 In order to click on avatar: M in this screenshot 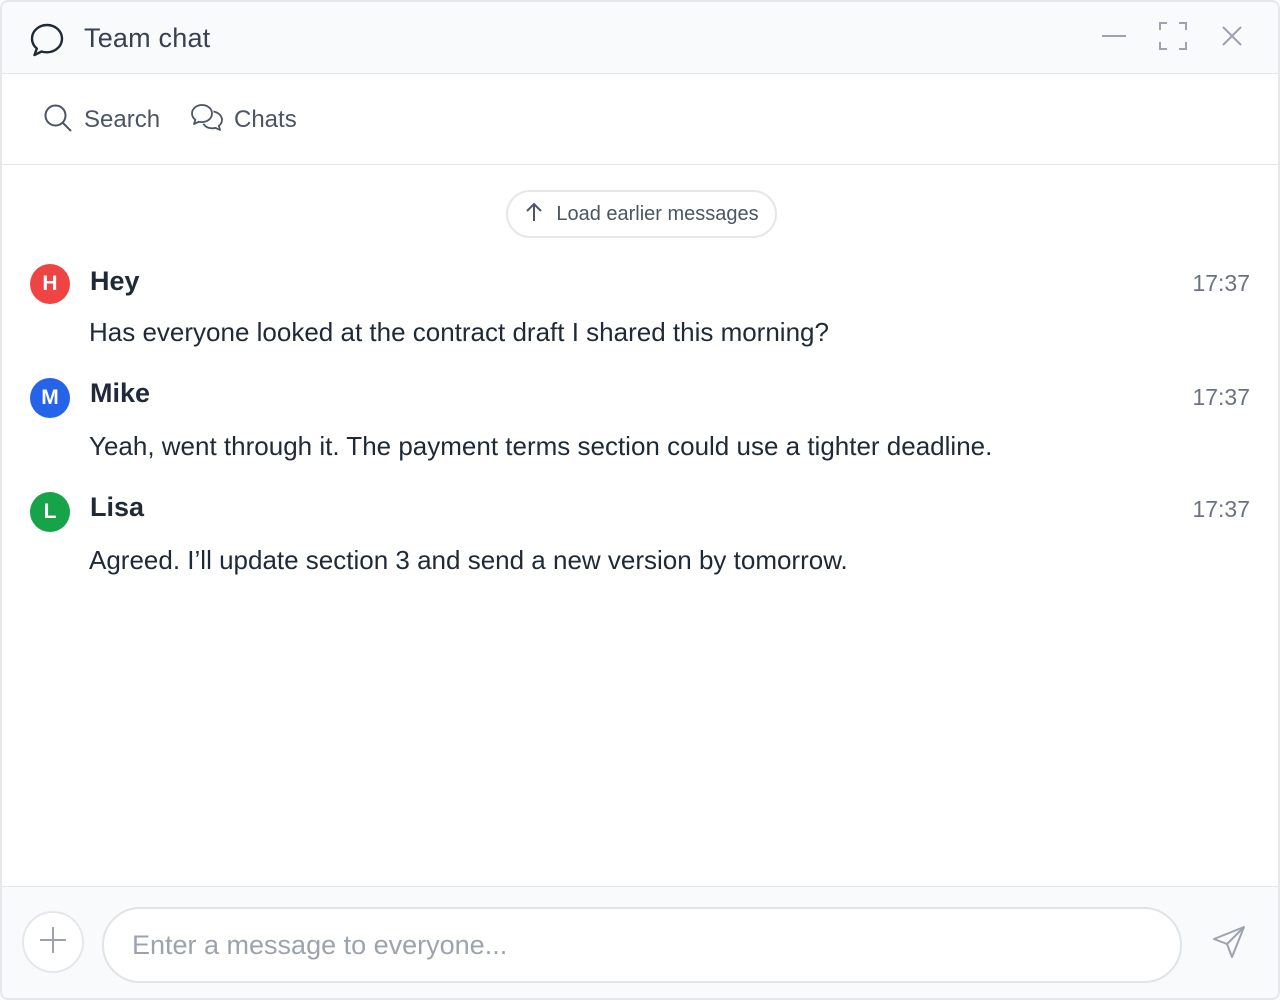, I will do `click(50, 398)`.